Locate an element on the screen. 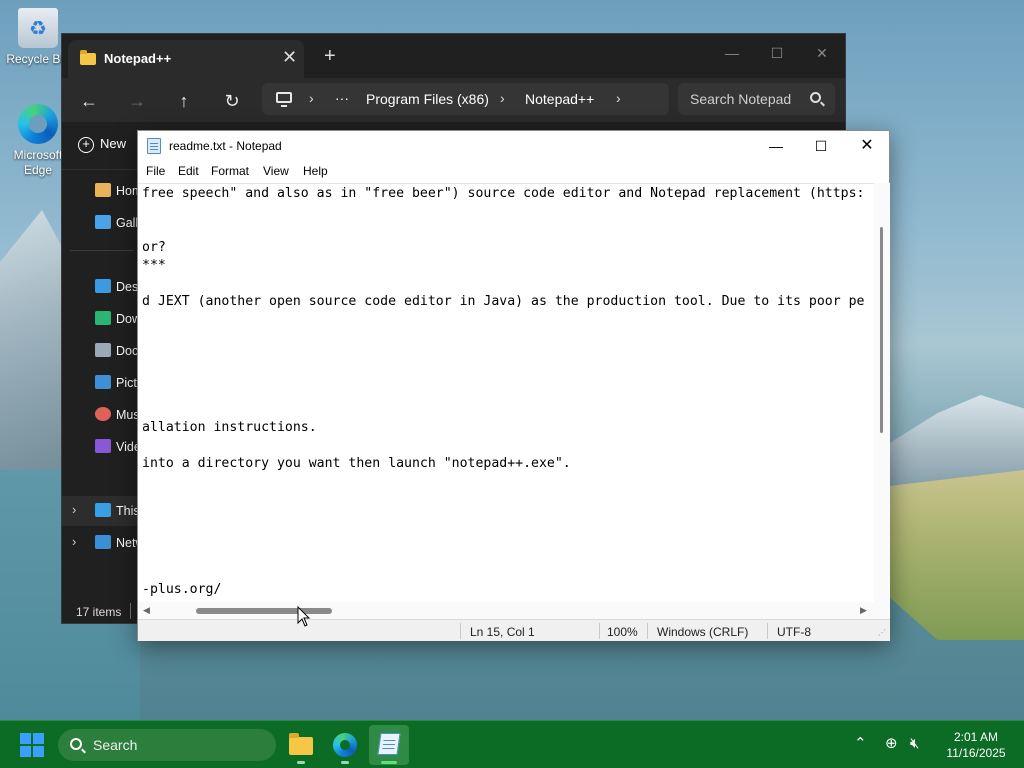  speaker-muted-icon: 🔇︎ is located at coordinates (914, 744).